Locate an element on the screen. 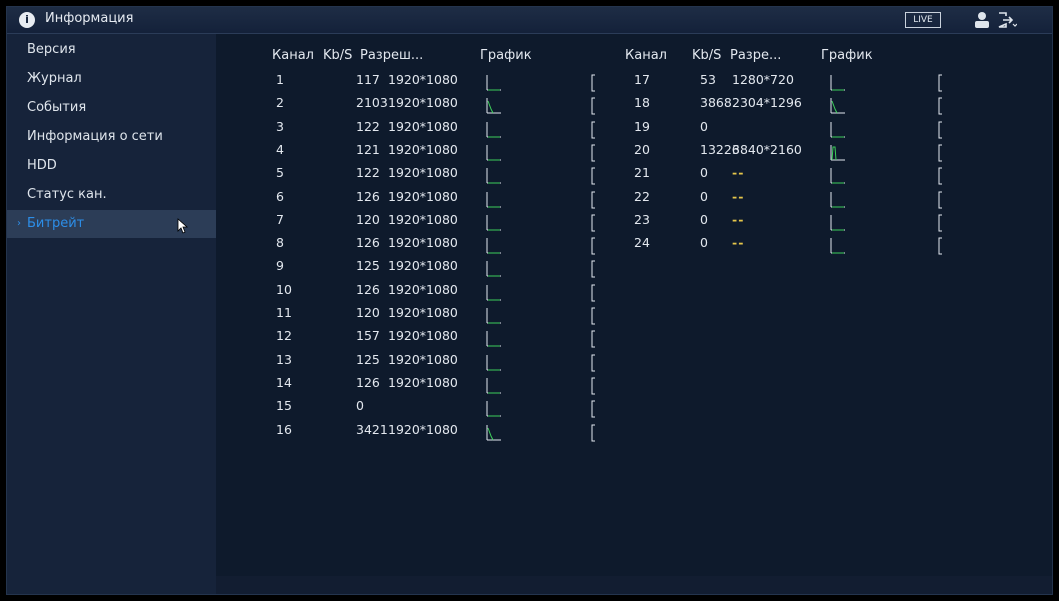 The height and width of the screenshot is (601, 1059). logout-icon is located at coordinates (1007, 20).